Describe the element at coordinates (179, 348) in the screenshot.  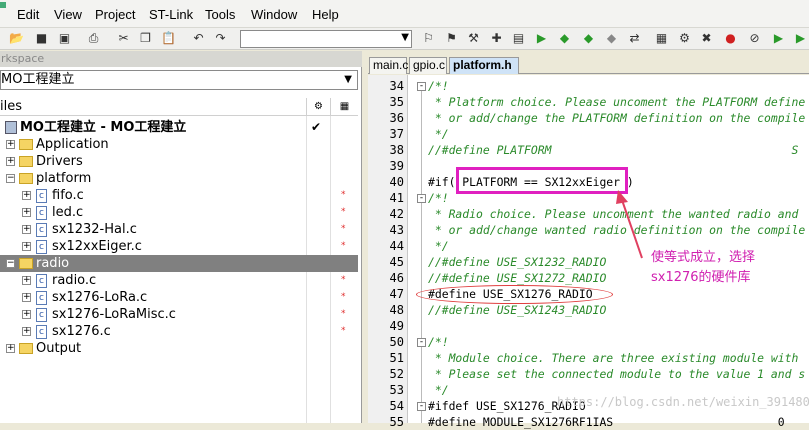
I see `folder-item: + Output` at that location.